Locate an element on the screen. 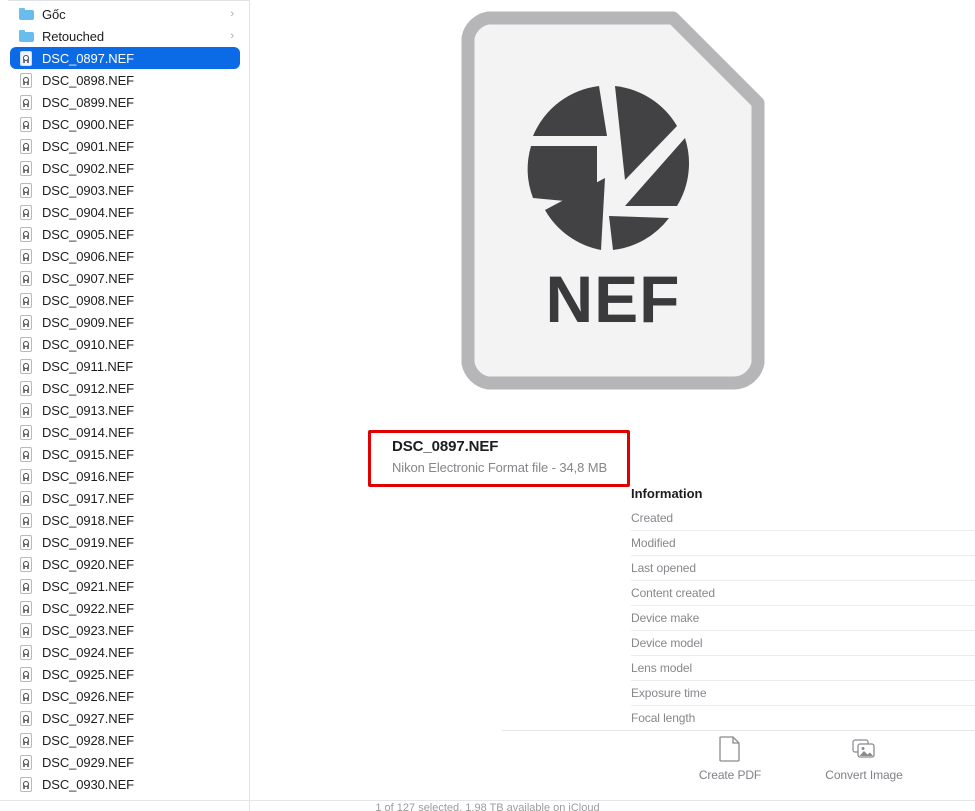 This screenshot has height=811, width=975. file-list-item-label: DSC_0927.NEF is located at coordinates (88, 718).